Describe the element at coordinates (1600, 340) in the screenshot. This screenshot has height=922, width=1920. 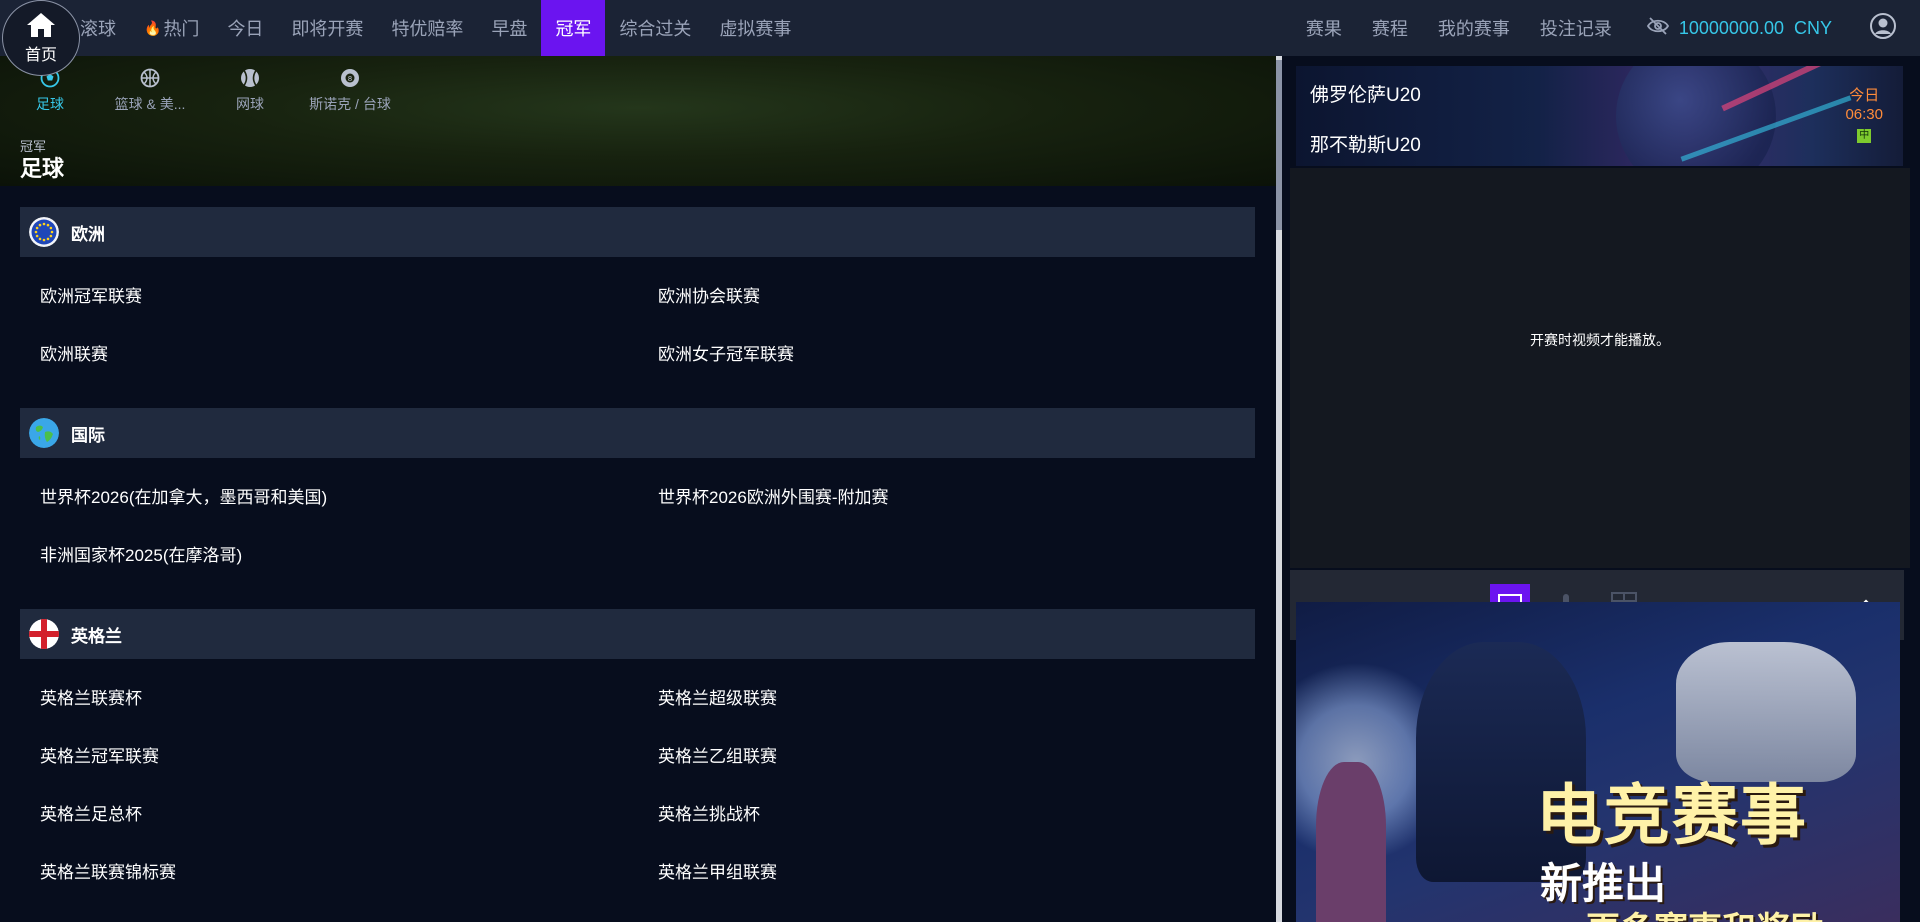
I see `video-message: 开赛时视频才能播放。` at that location.